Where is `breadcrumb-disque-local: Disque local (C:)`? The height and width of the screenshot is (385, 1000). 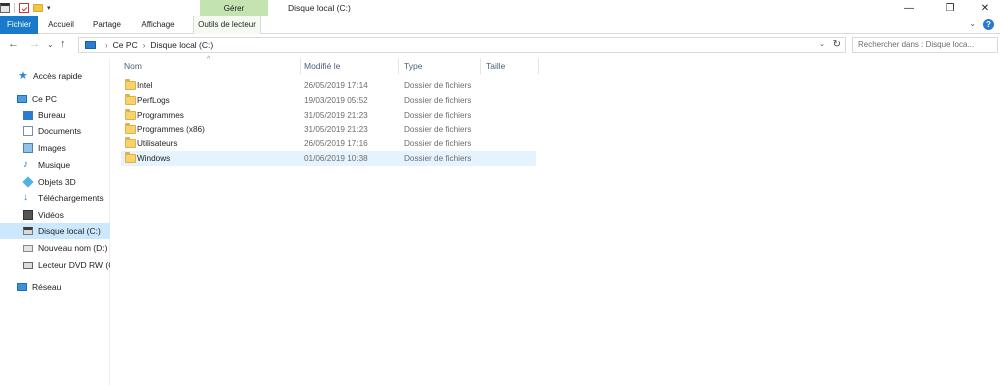
breadcrumb-disque-local: Disque local (C:) is located at coordinates (181, 45).